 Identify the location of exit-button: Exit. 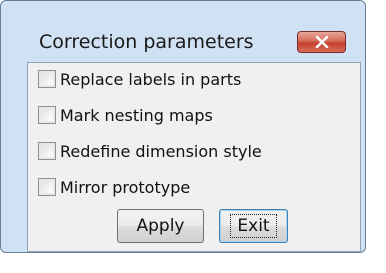
(253, 226).